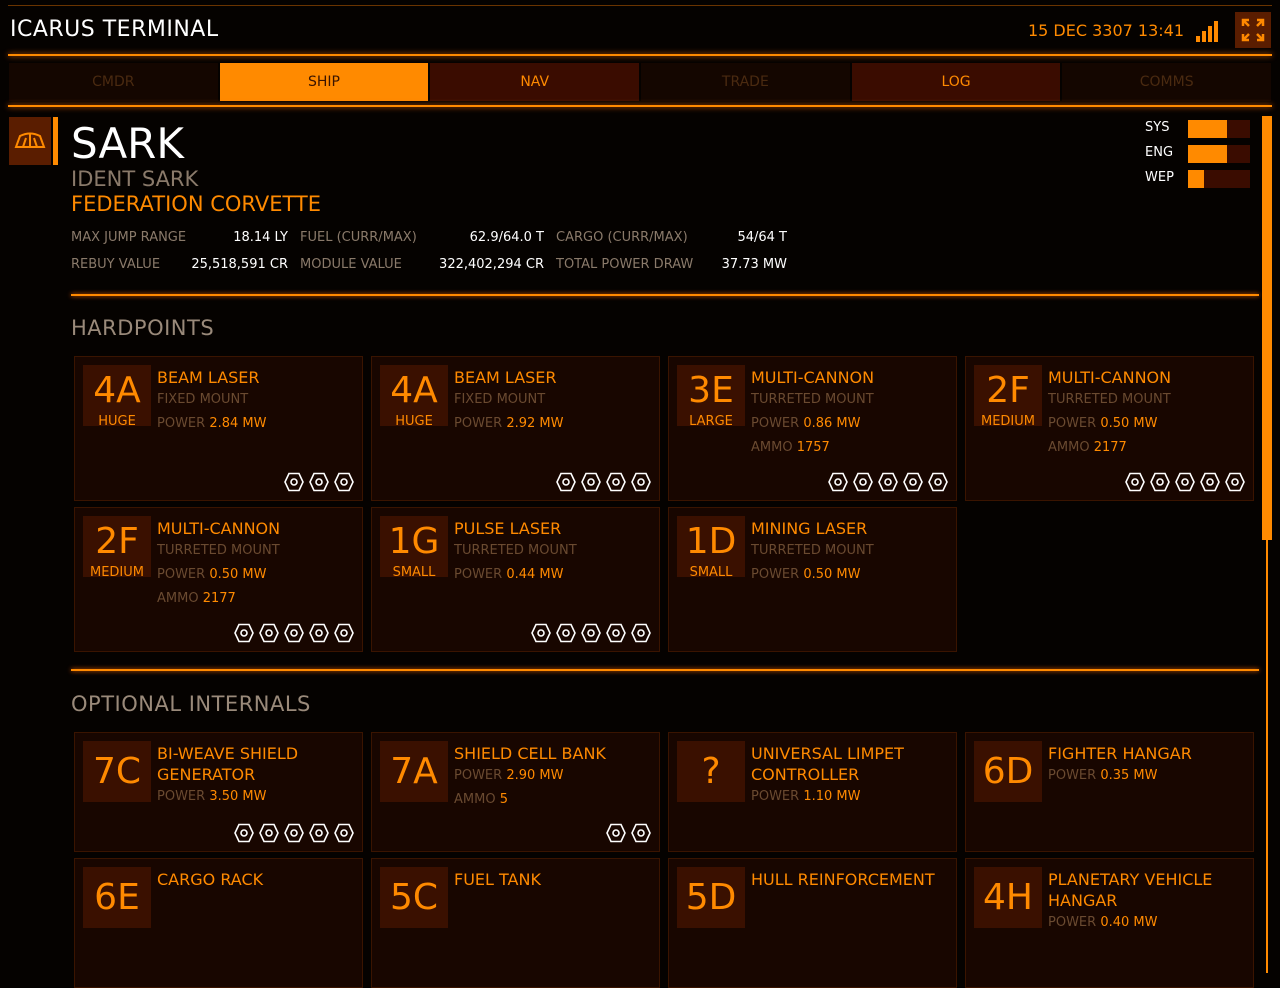 The height and width of the screenshot is (988, 1280). I want to click on module-grade-badge: 1G SMALL, so click(414, 548).